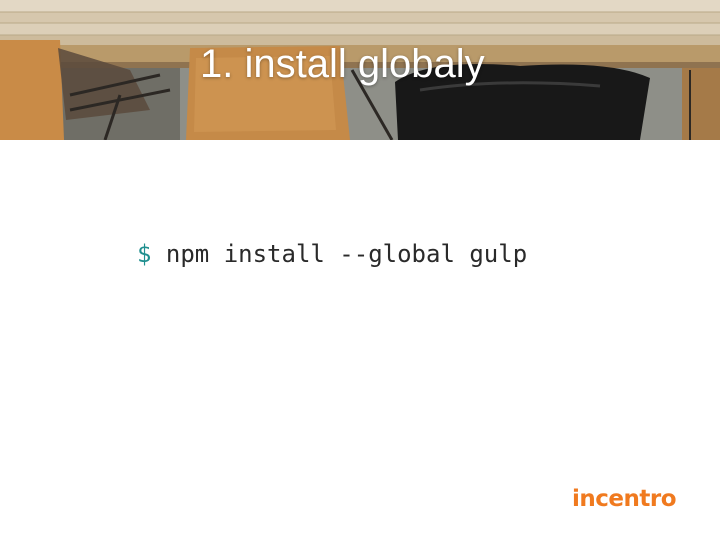 Image resolution: width=720 pixels, height=540 pixels. What do you see at coordinates (346, 254) in the screenshot?
I see `command-text: npm install --global gulp` at bounding box center [346, 254].